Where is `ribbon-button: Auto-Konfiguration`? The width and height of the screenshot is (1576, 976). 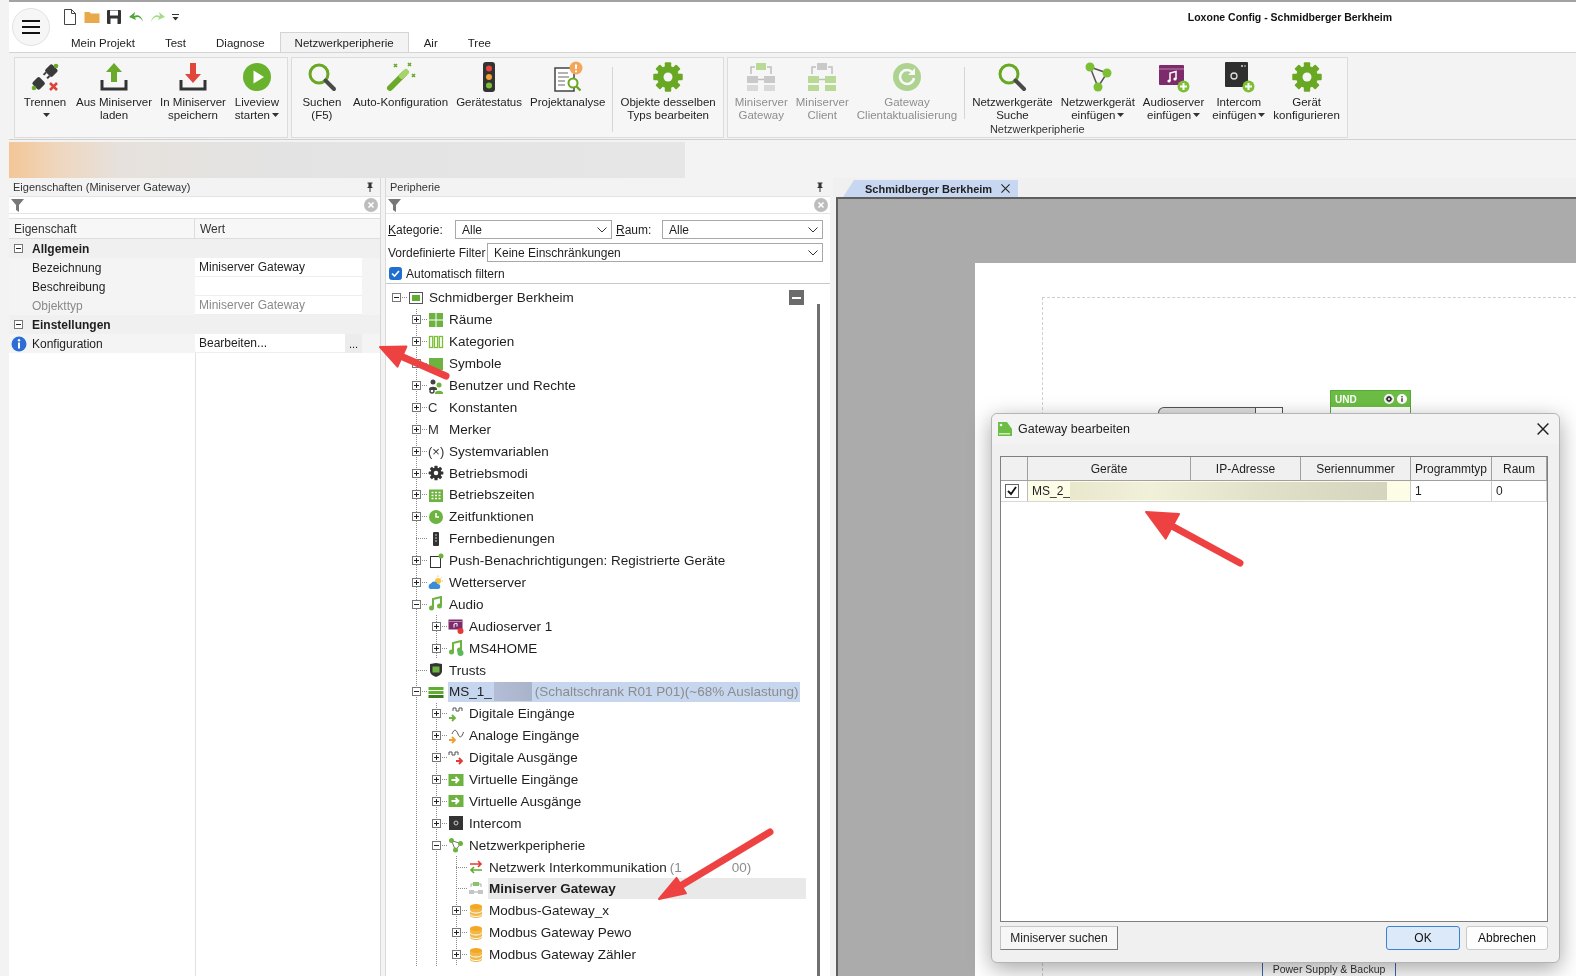 ribbon-button: Auto-Konfiguration is located at coordinates (400, 84).